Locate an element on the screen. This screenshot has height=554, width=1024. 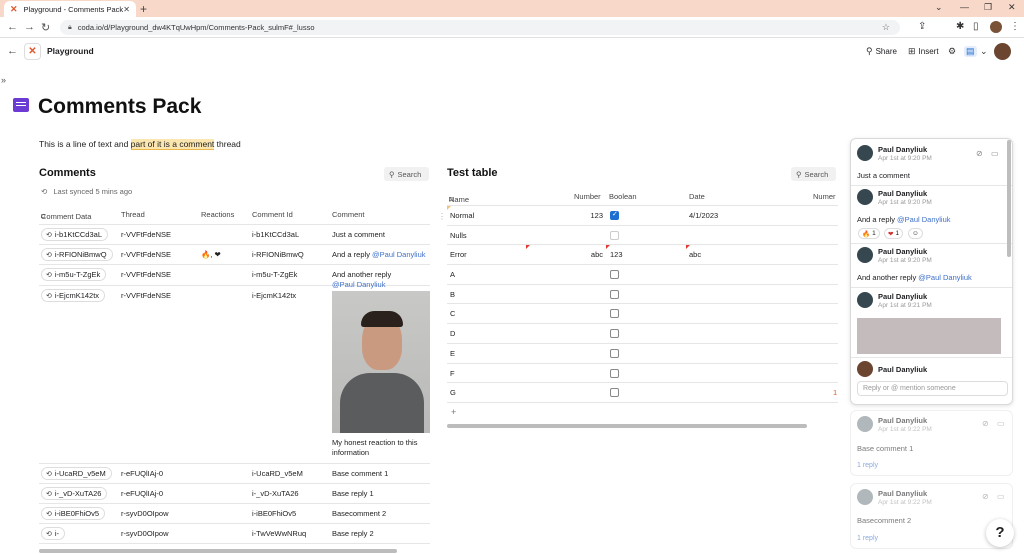
comment-cell: Base reply 1 is located at coordinates (353, 493).